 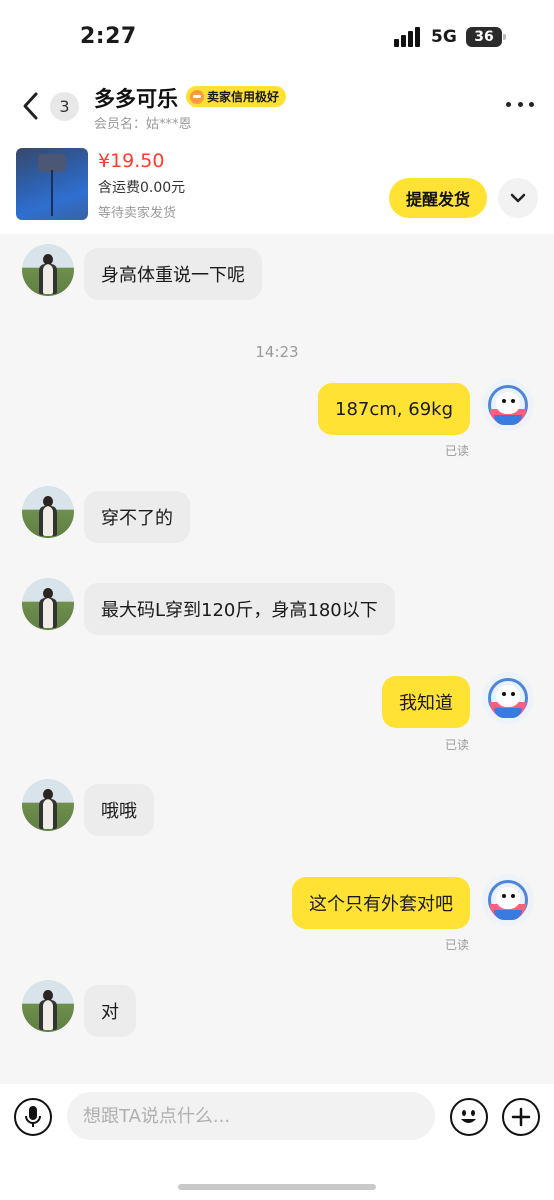 I want to click on voice-button, so click(x=33, y=1117).